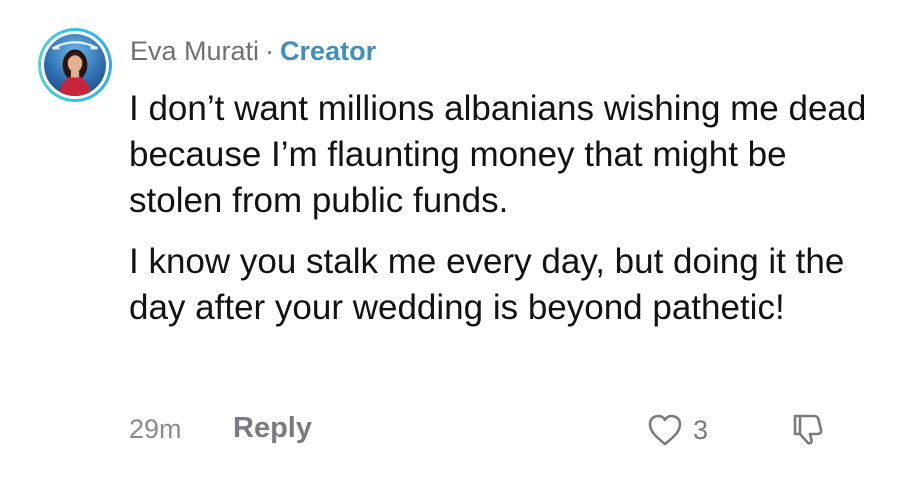 This screenshot has height=480, width=900. Describe the element at coordinates (808, 429) in the screenshot. I see `thumbs-down-icon` at that location.